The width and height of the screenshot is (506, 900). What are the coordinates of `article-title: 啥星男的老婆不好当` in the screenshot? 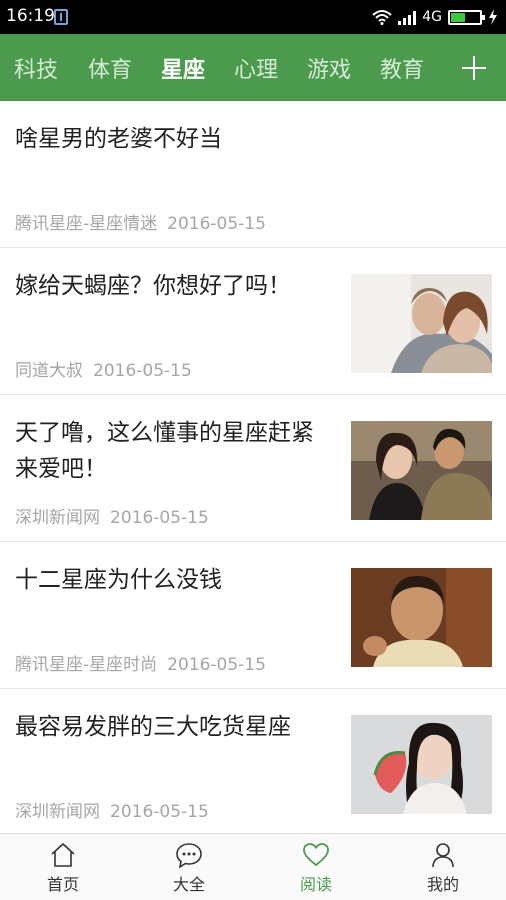 It's located at (118, 139).